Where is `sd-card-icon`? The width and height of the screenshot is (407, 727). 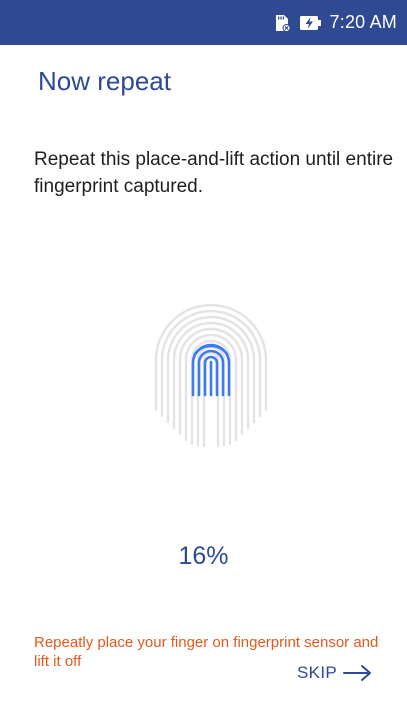
sd-card-icon is located at coordinates (282, 23).